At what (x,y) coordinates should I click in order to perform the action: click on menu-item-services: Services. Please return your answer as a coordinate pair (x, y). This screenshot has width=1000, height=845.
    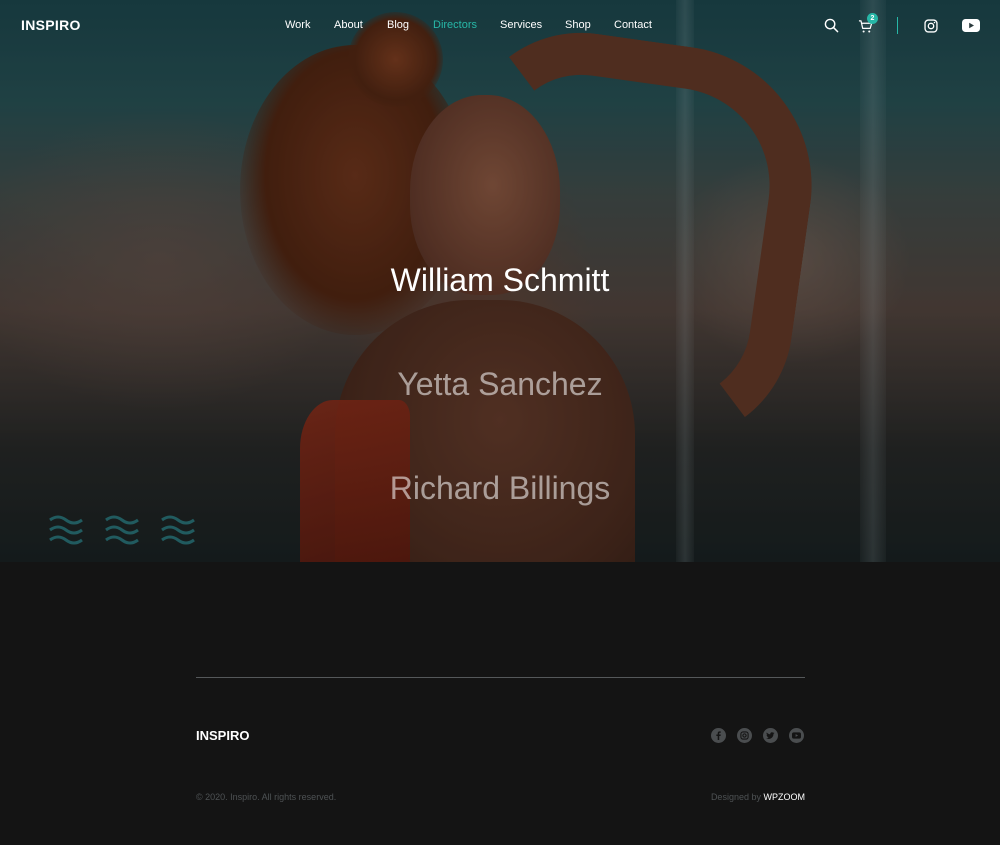
    Looking at the image, I should click on (521, 25).